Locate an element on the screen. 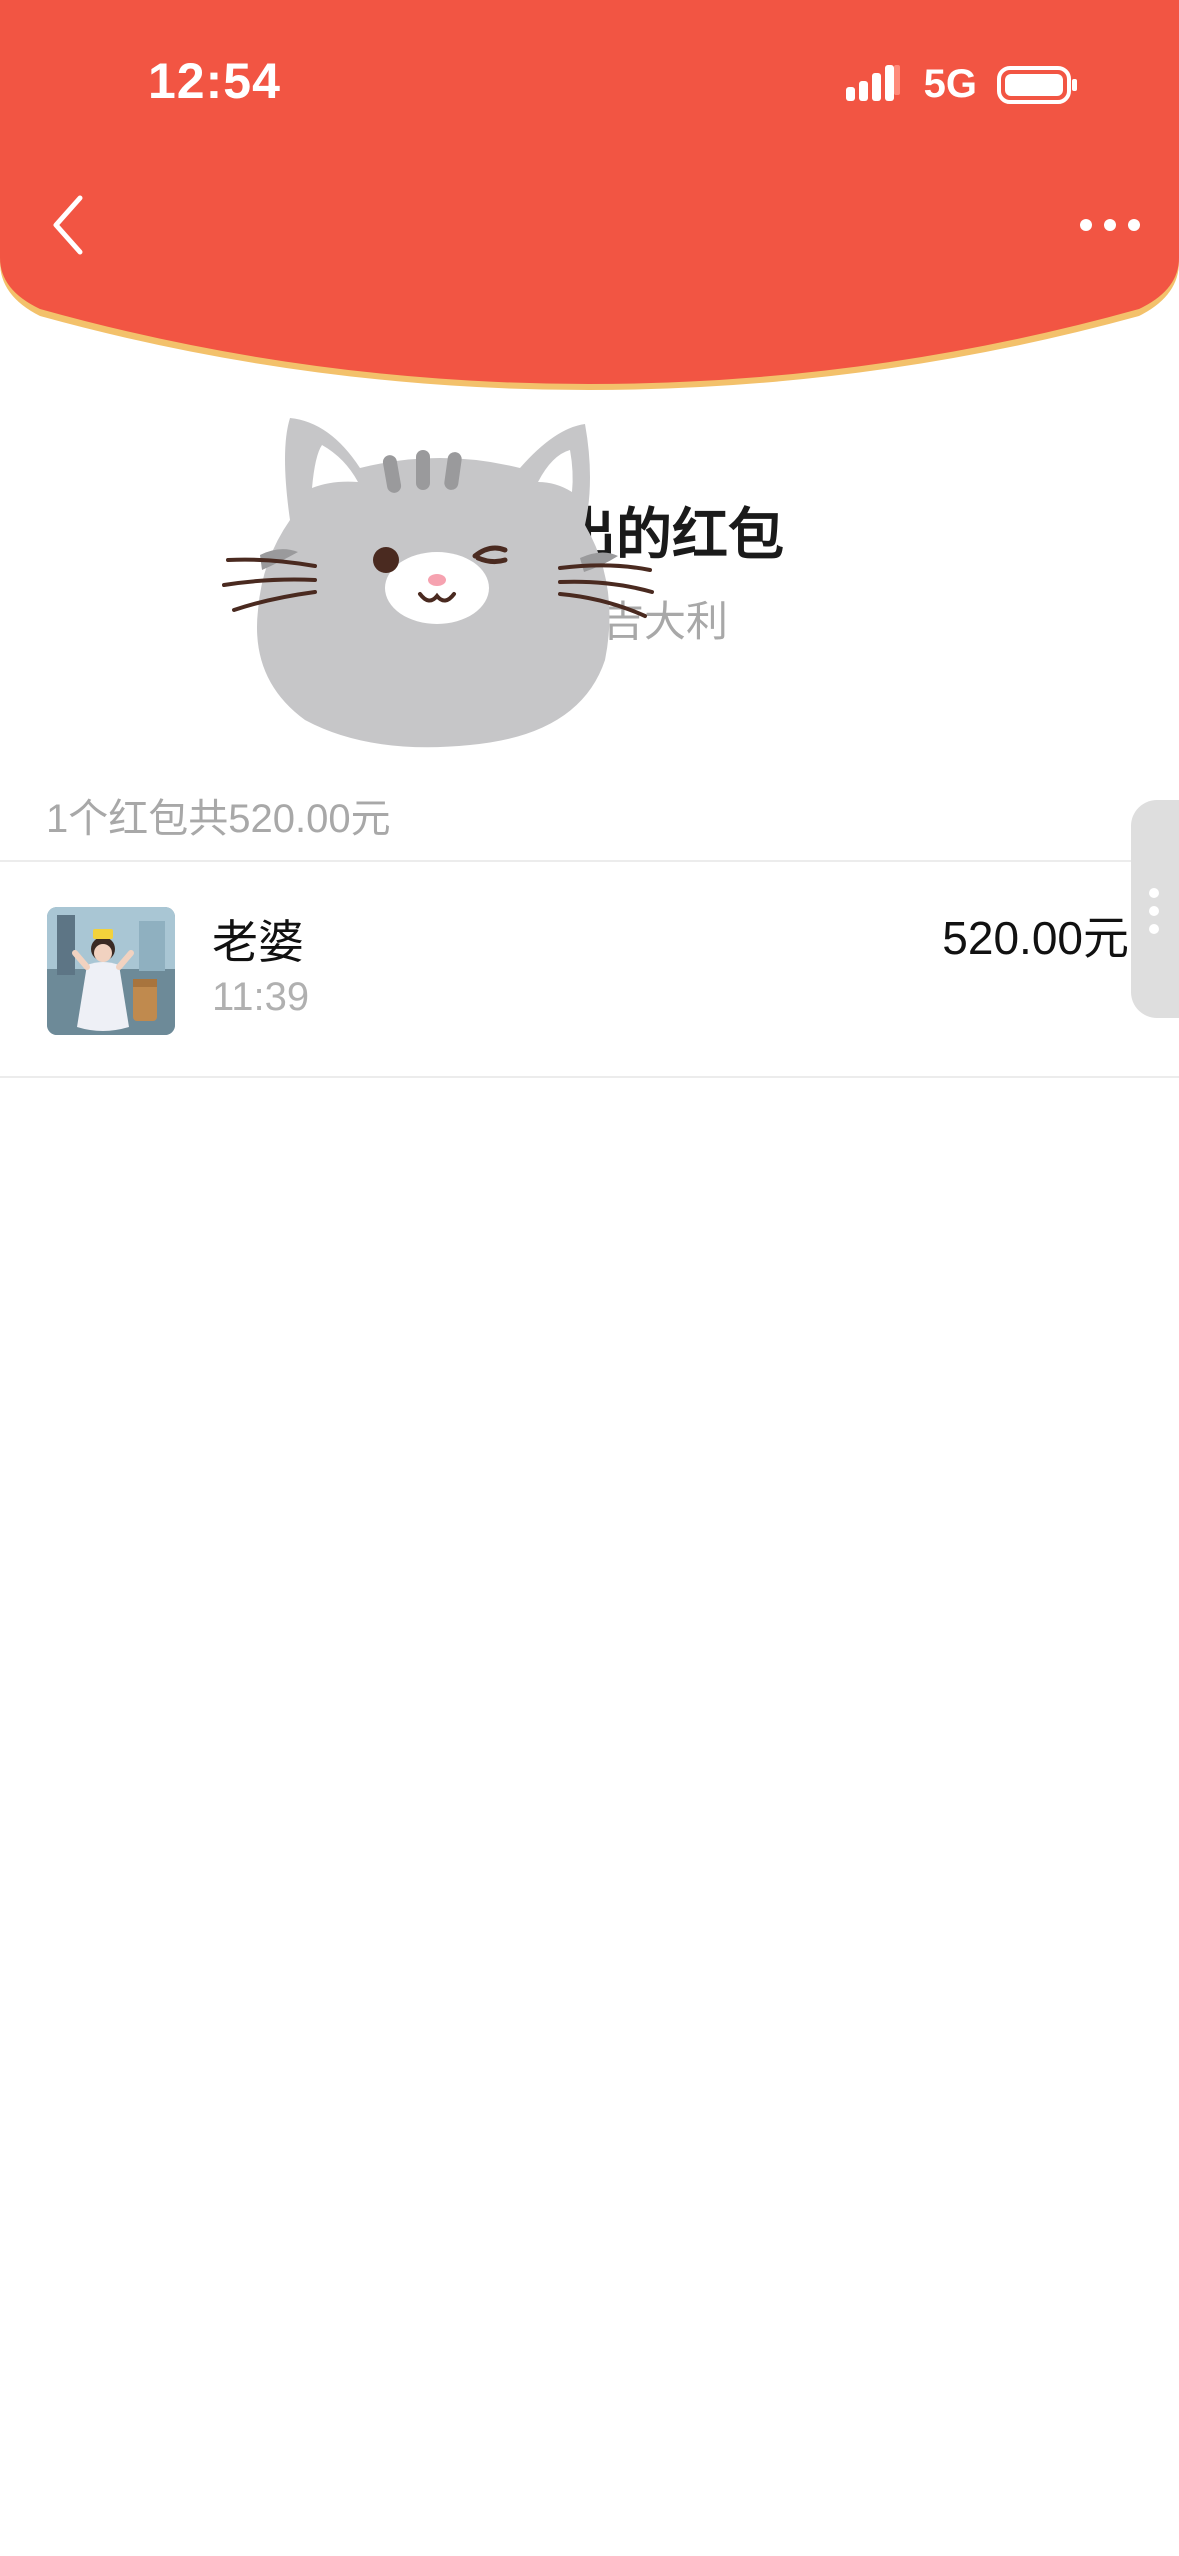  floating-side-handle is located at coordinates (1155, 909).